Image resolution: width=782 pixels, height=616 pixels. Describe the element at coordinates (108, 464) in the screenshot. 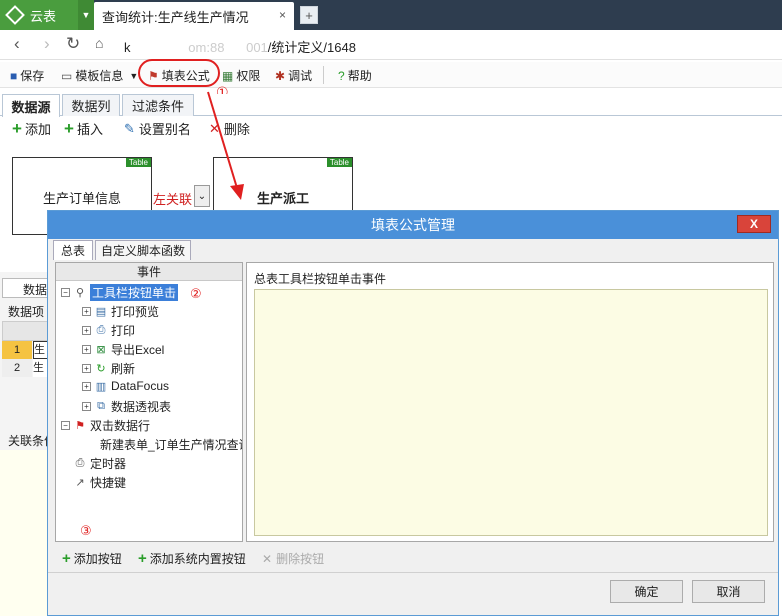

I see `tree-node-label: 定时器` at that location.